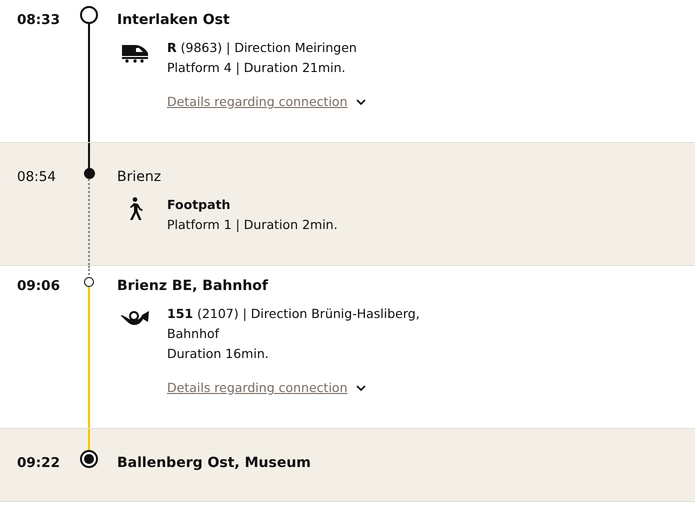 This screenshot has height=509, width=697. I want to click on connection-info: Platform 1 | Duration 2min., so click(253, 225).